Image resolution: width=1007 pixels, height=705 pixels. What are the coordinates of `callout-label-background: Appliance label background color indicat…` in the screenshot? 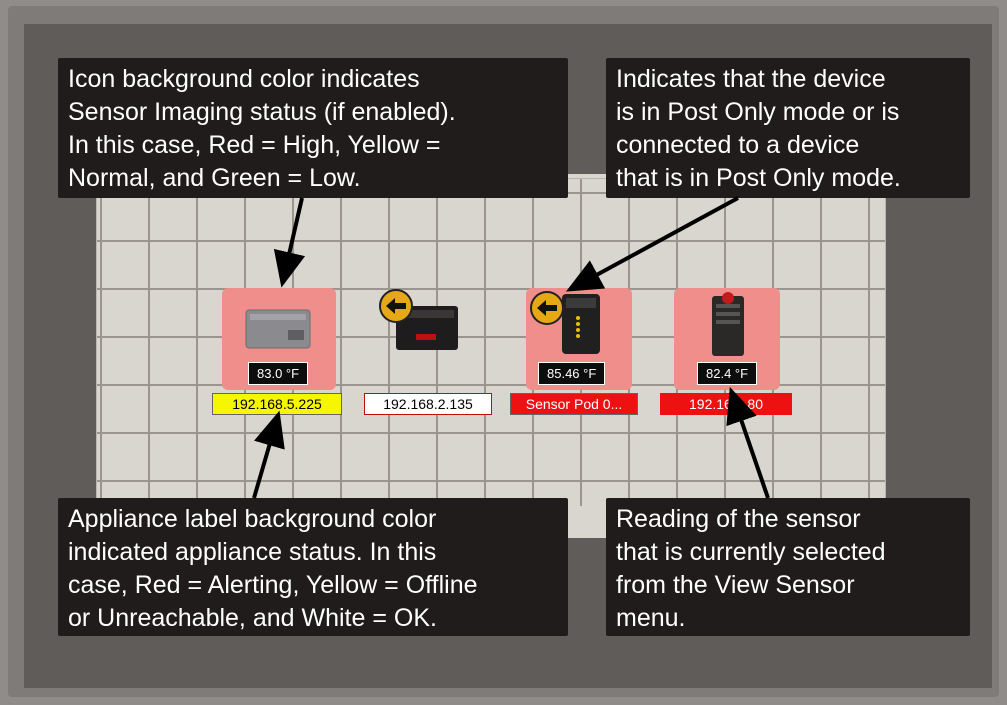 It's located at (313, 567).